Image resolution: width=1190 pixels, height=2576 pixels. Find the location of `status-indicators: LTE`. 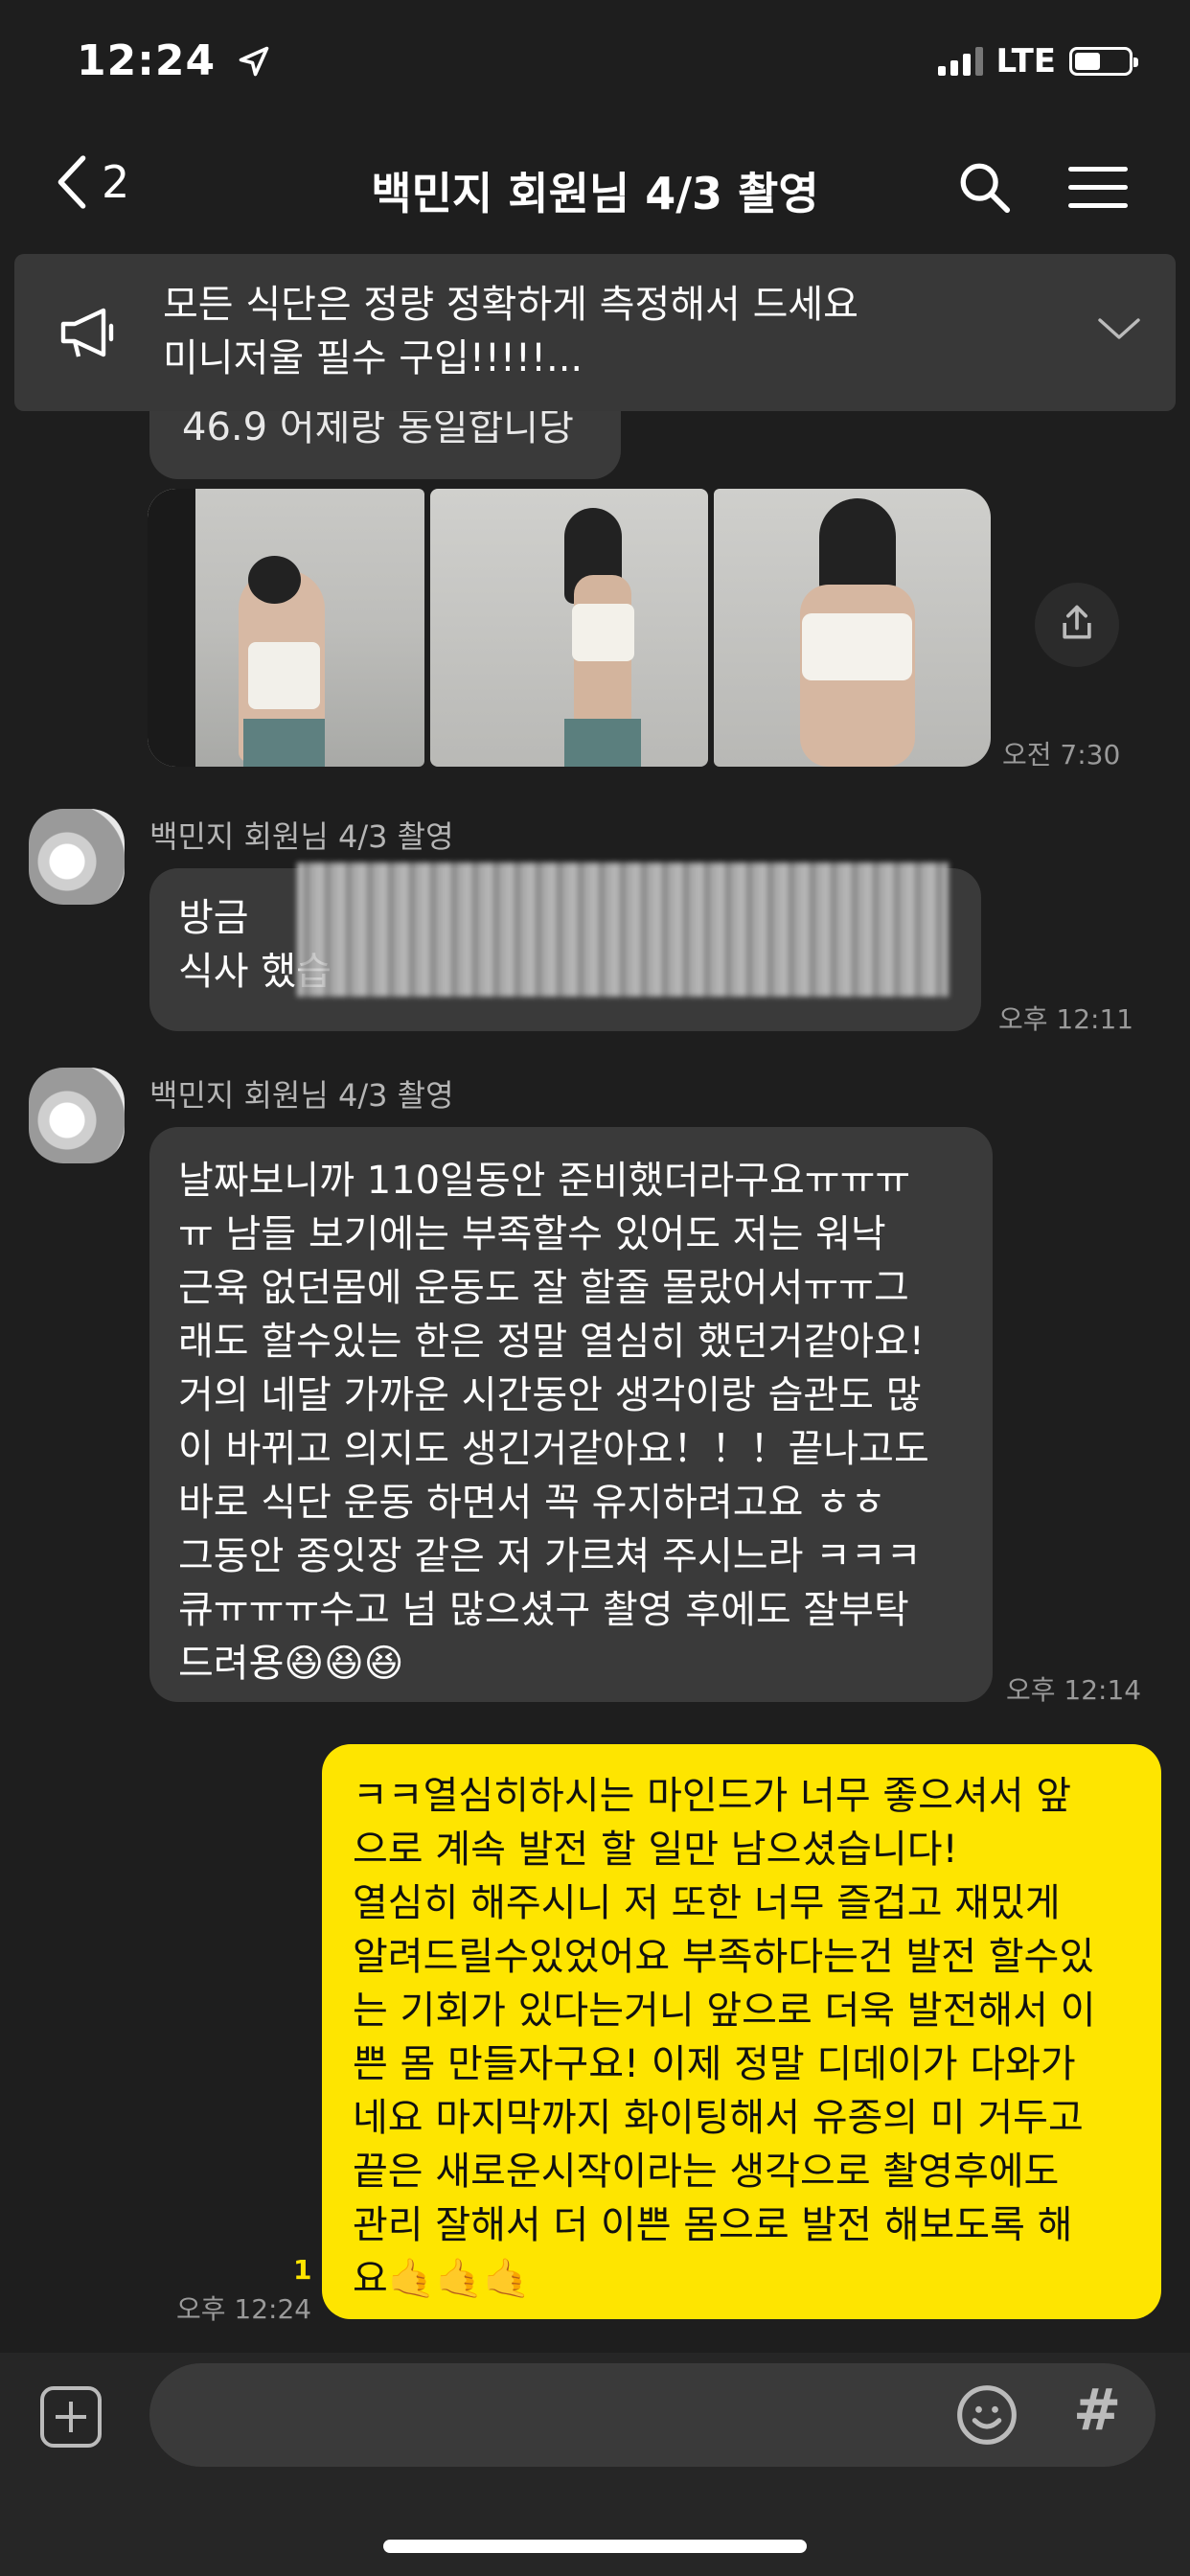

status-indicators: LTE is located at coordinates (1038, 61).